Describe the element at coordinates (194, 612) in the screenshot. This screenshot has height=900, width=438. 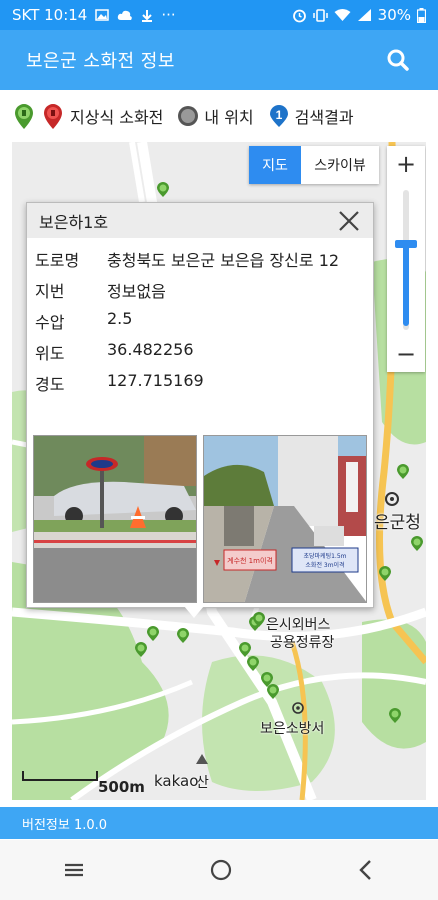
I see `popup-pointer` at that location.